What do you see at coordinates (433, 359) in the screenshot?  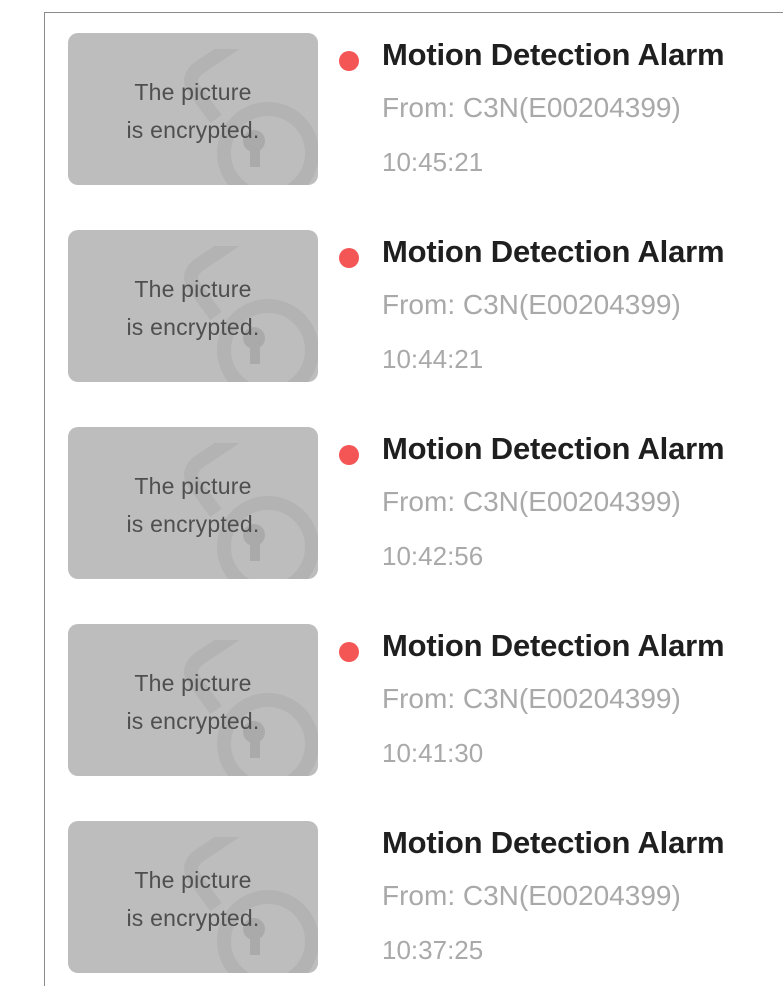 I see `alarm-timestamp: 10:44:21` at bounding box center [433, 359].